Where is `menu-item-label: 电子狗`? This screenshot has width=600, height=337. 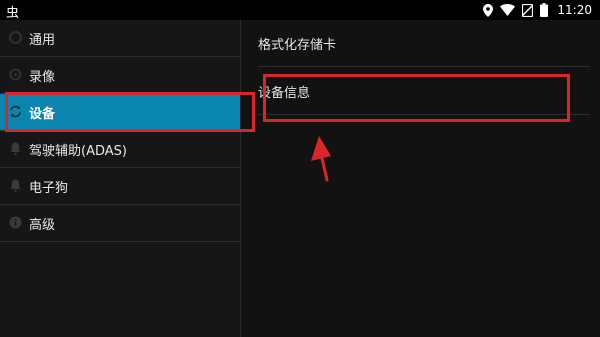 menu-item-label: 电子狗 is located at coordinates (49, 188).